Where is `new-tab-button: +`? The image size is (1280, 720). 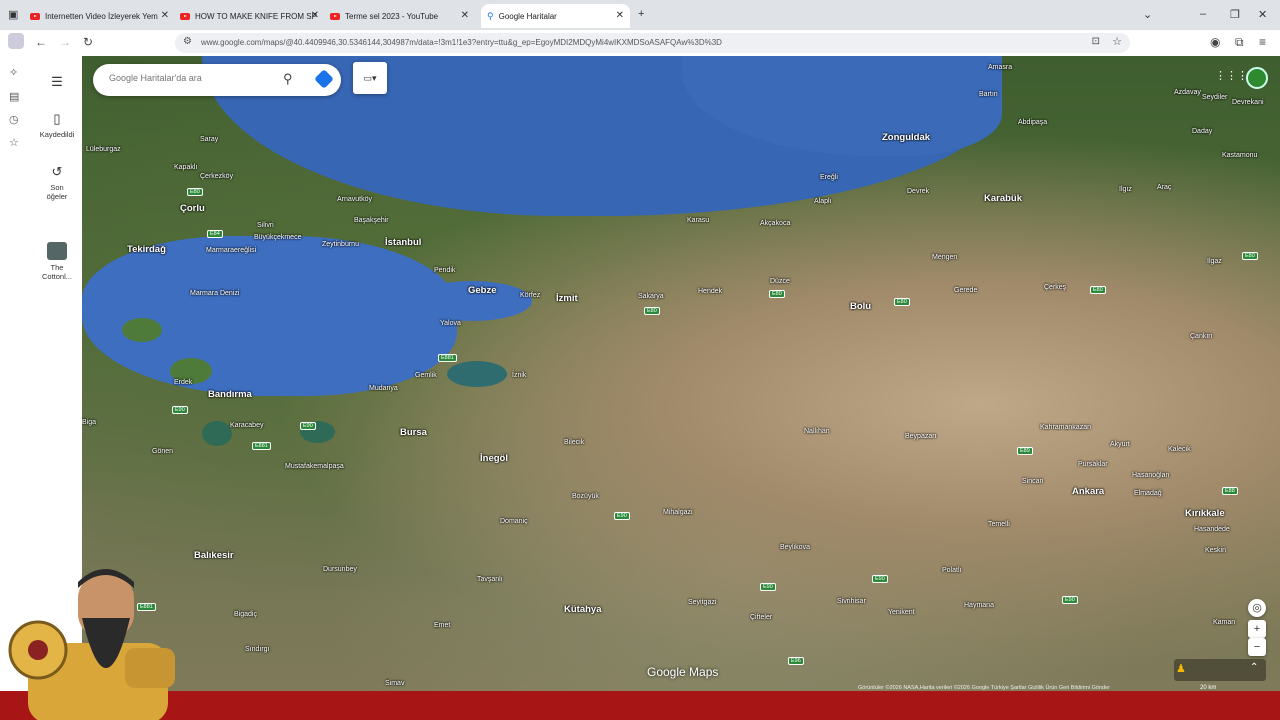
new-tab-button: + is located at coordinates (641, 14).